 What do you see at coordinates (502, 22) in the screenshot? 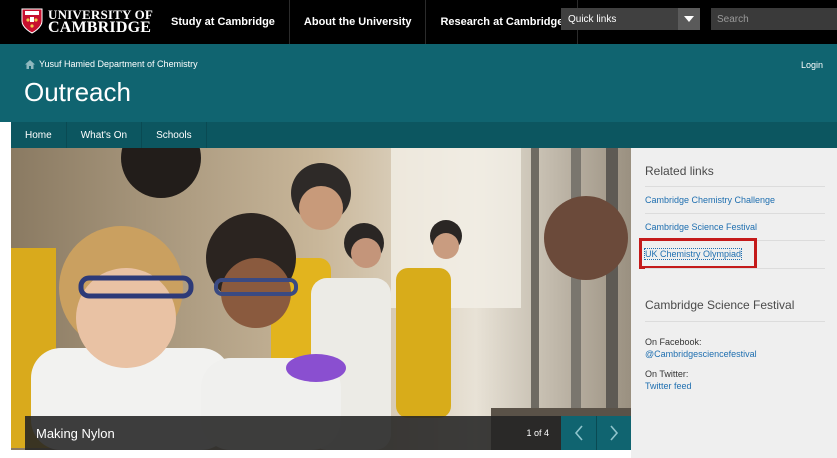
I see `topnav-research: Research at Cambridge` at bounding box center [502, 22].